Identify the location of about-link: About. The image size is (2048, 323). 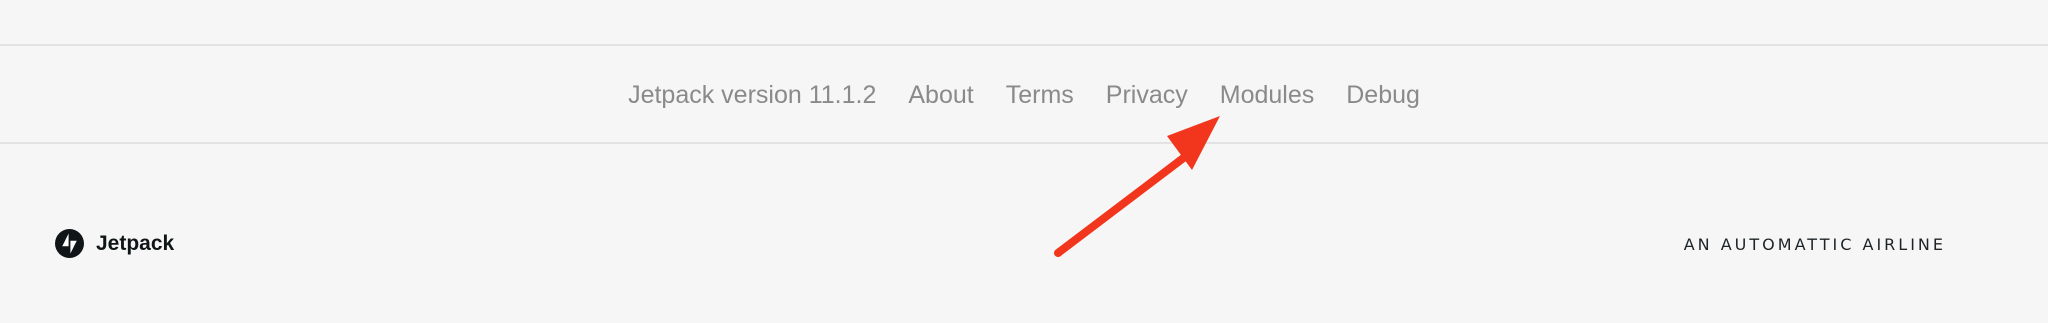
(940, 95).